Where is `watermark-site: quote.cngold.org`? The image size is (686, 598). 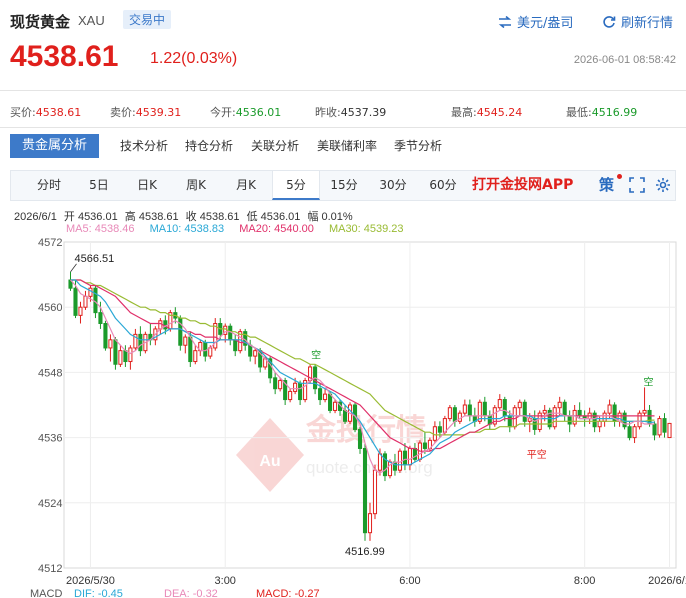
watermark-site: quote.cngold.org is located at coordinates (369, 467).